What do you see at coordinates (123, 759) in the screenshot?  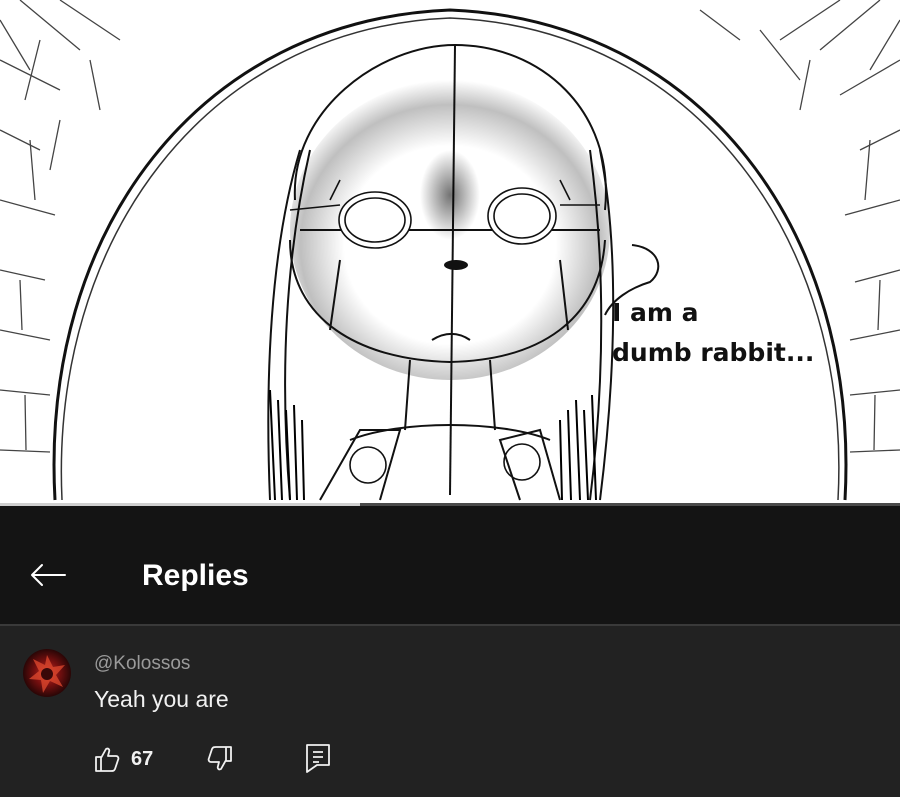 I see `like-button: 67` at bounding box center [123, 759].